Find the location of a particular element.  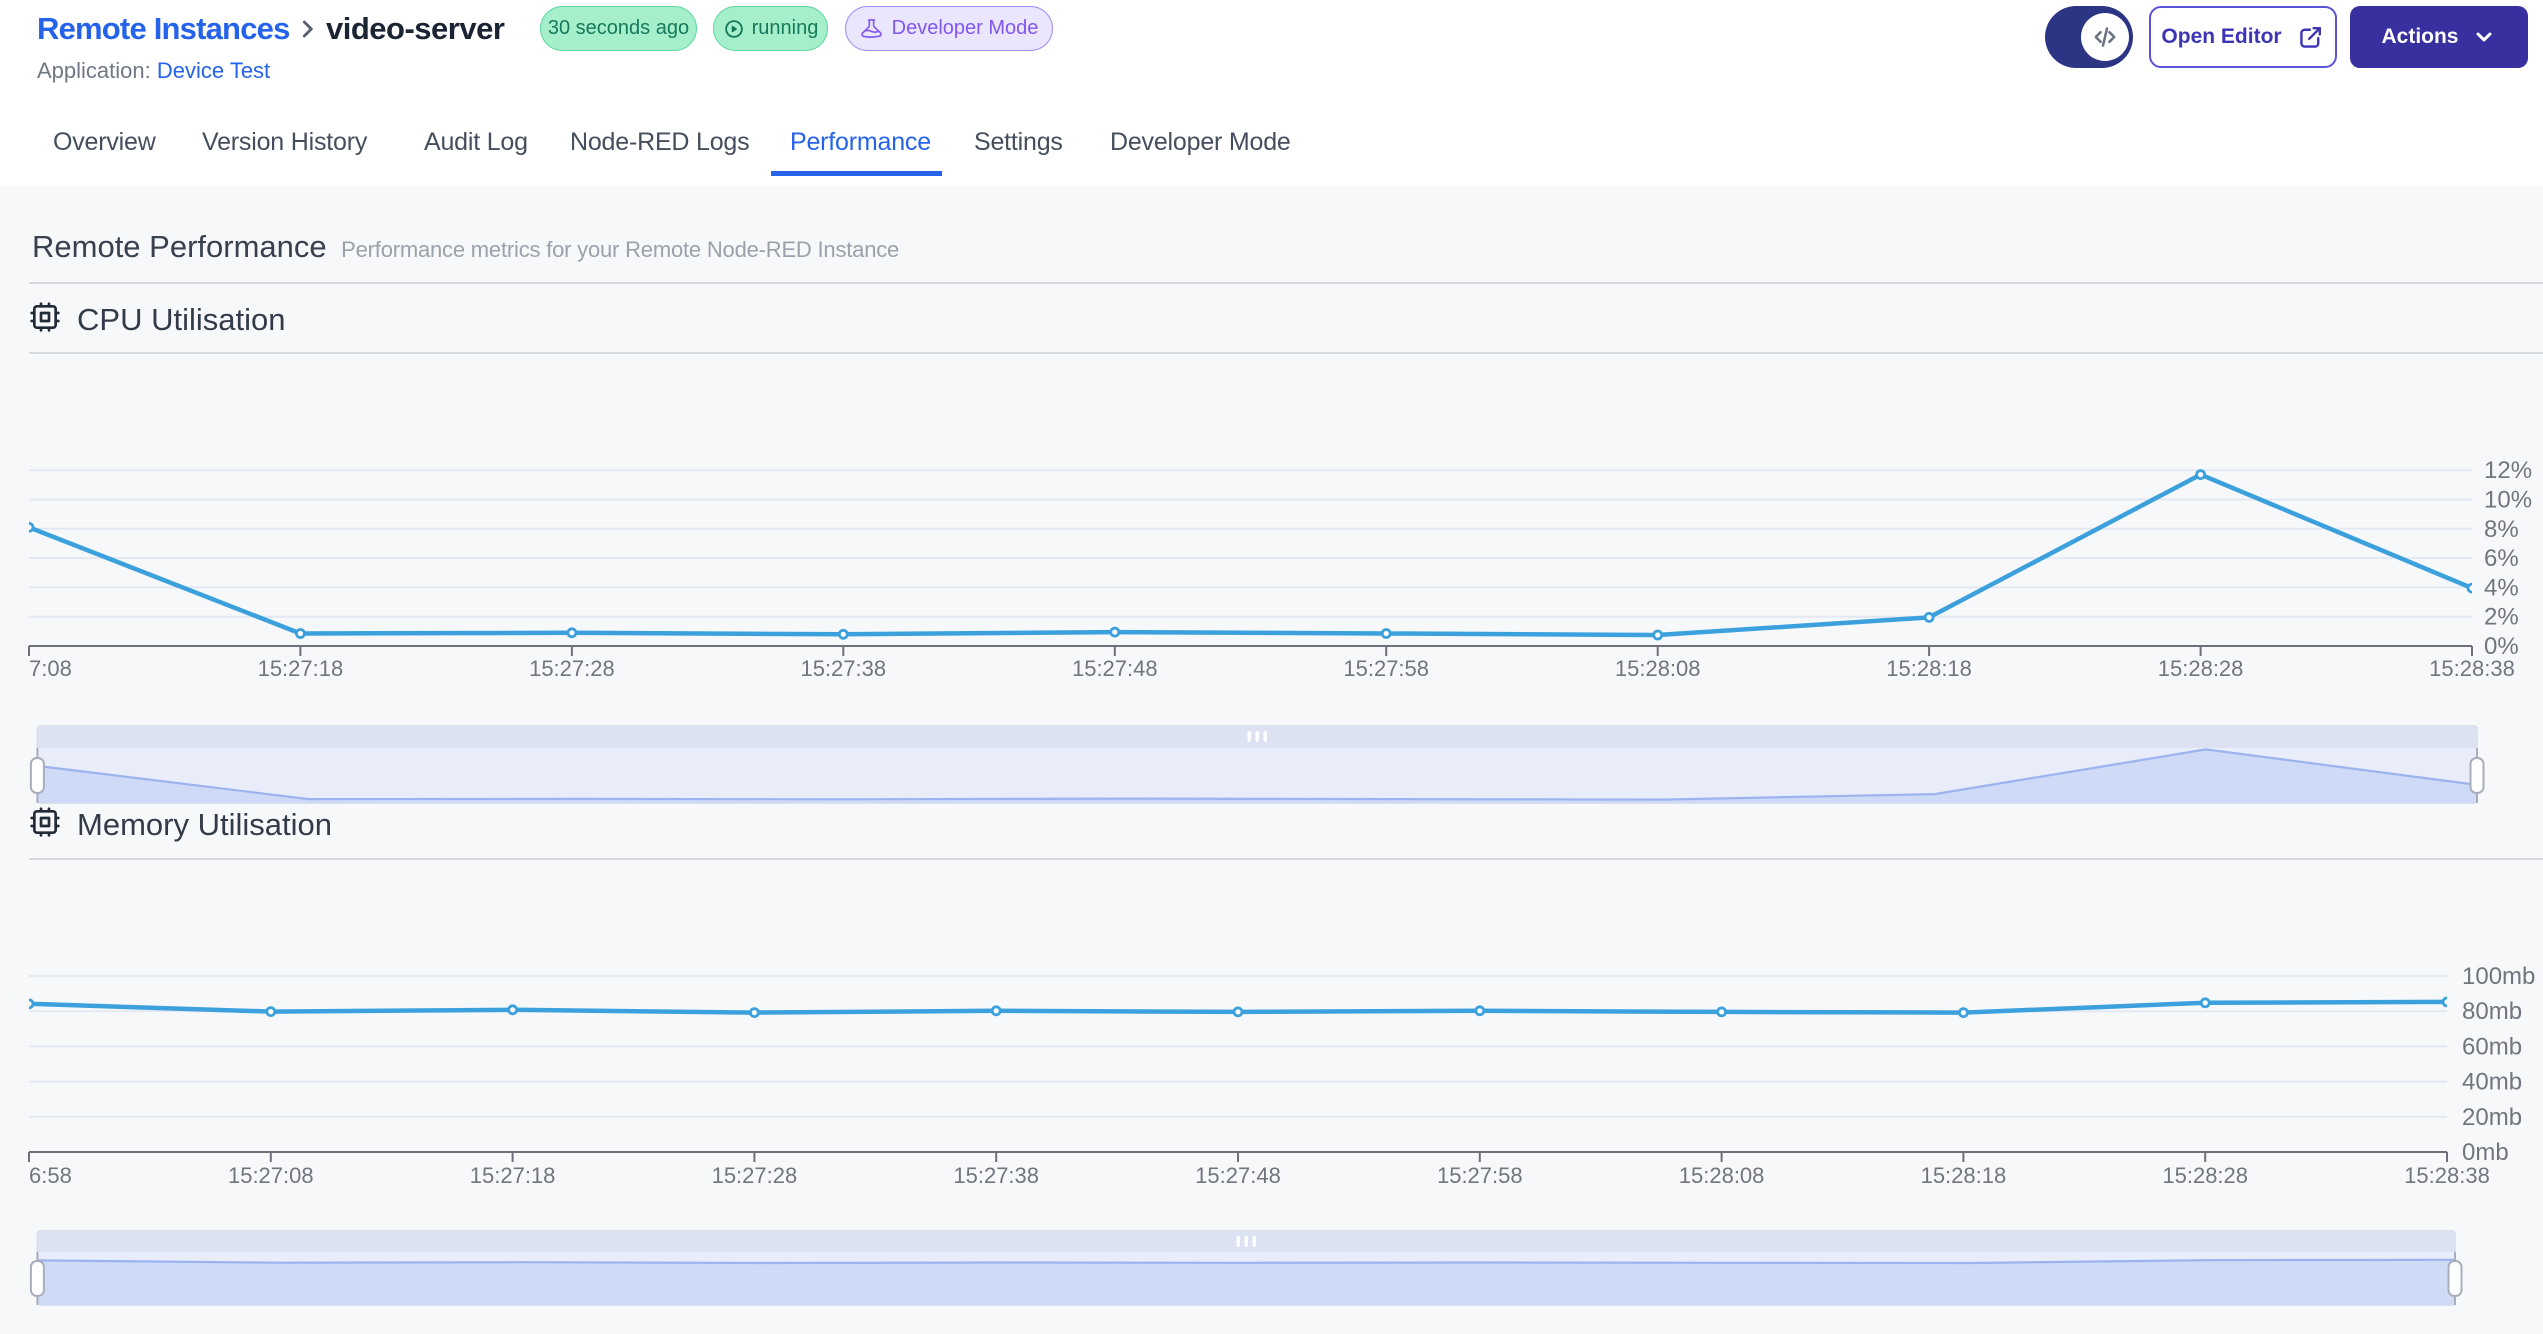

svg-text: 40mb is located at coordinates (2492, 1082).